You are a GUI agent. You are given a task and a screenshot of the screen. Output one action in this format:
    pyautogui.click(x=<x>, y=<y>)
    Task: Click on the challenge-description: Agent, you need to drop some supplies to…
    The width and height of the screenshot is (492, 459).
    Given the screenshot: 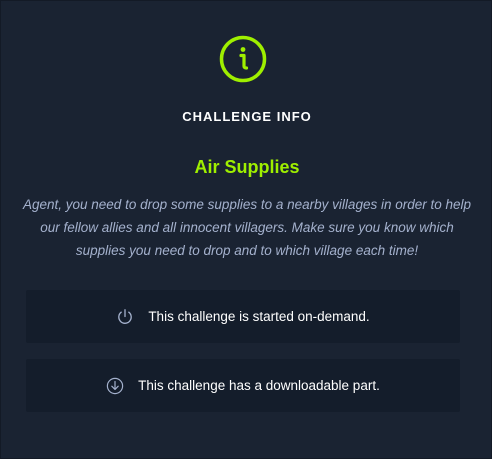 What is the action you would take?
    pyautogui.click(x=247, y=227)
    